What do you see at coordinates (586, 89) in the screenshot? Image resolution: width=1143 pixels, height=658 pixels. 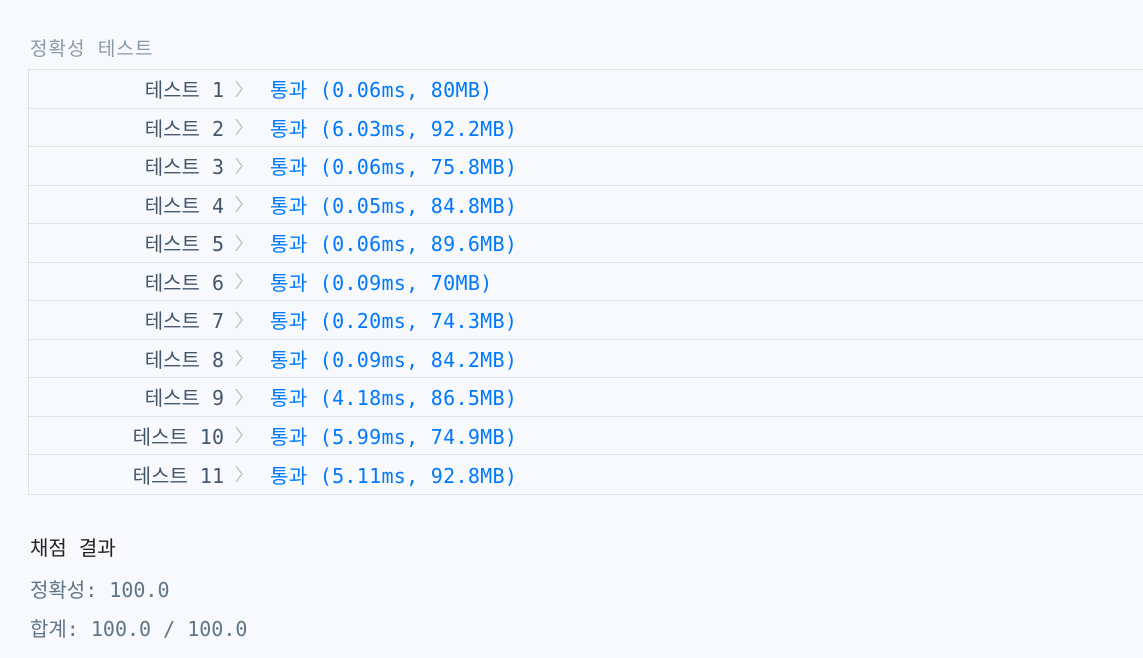 I see `table-row: 테스트 1 통과 (0.06ms, 80MB)` at bounding box center [586, 89].